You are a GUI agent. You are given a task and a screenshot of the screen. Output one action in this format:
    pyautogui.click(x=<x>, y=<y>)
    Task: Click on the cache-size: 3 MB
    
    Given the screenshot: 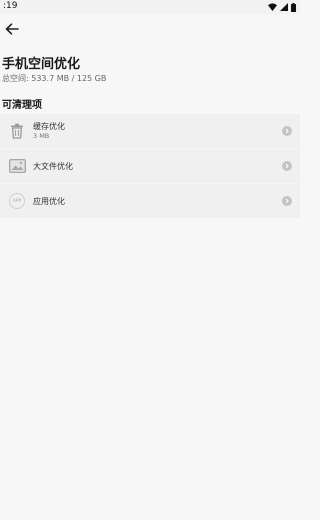 What is the action you would take?
    pyautogui.click(x=41, y=136)
    